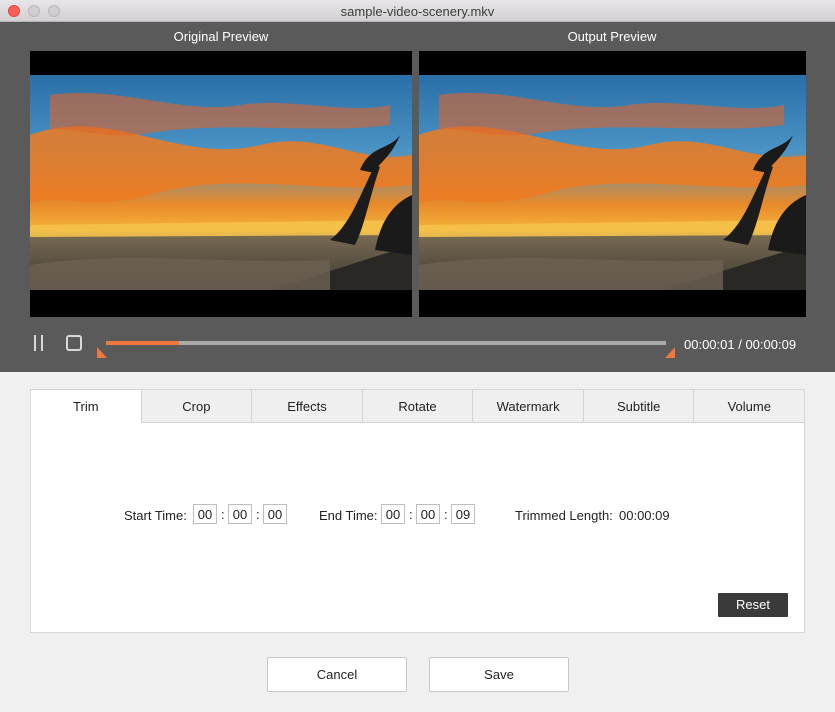 The width and height of the screenshot is (835, 712). Describe the element at coordinates (428, 514) in the screenshot. I see `end-minutes-field: 00` at that location.